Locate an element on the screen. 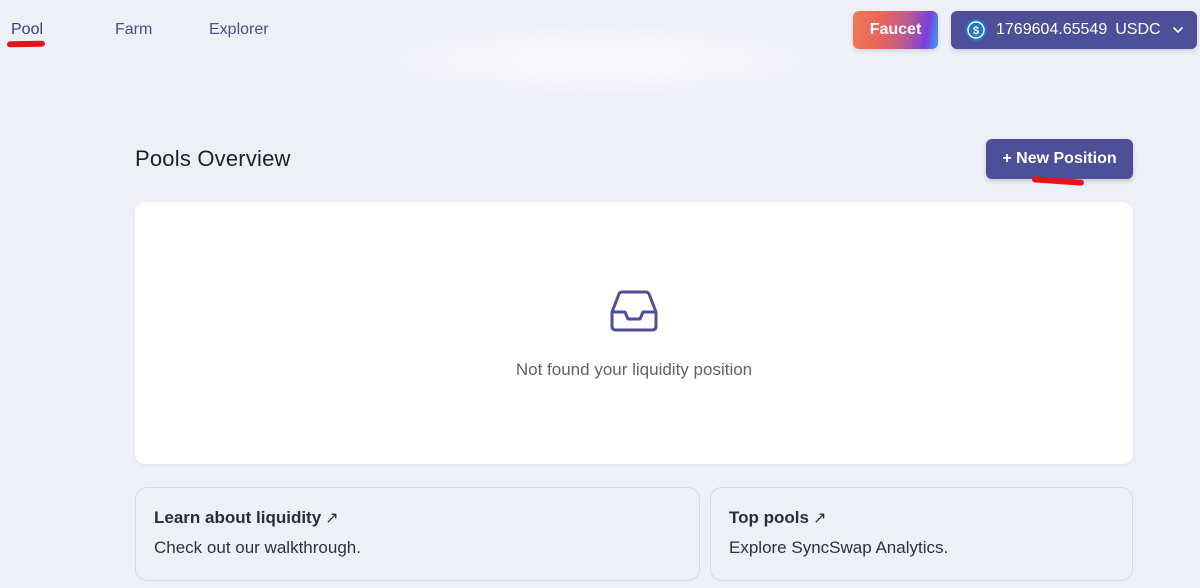  background-glow is located at coordinates (600, 60).